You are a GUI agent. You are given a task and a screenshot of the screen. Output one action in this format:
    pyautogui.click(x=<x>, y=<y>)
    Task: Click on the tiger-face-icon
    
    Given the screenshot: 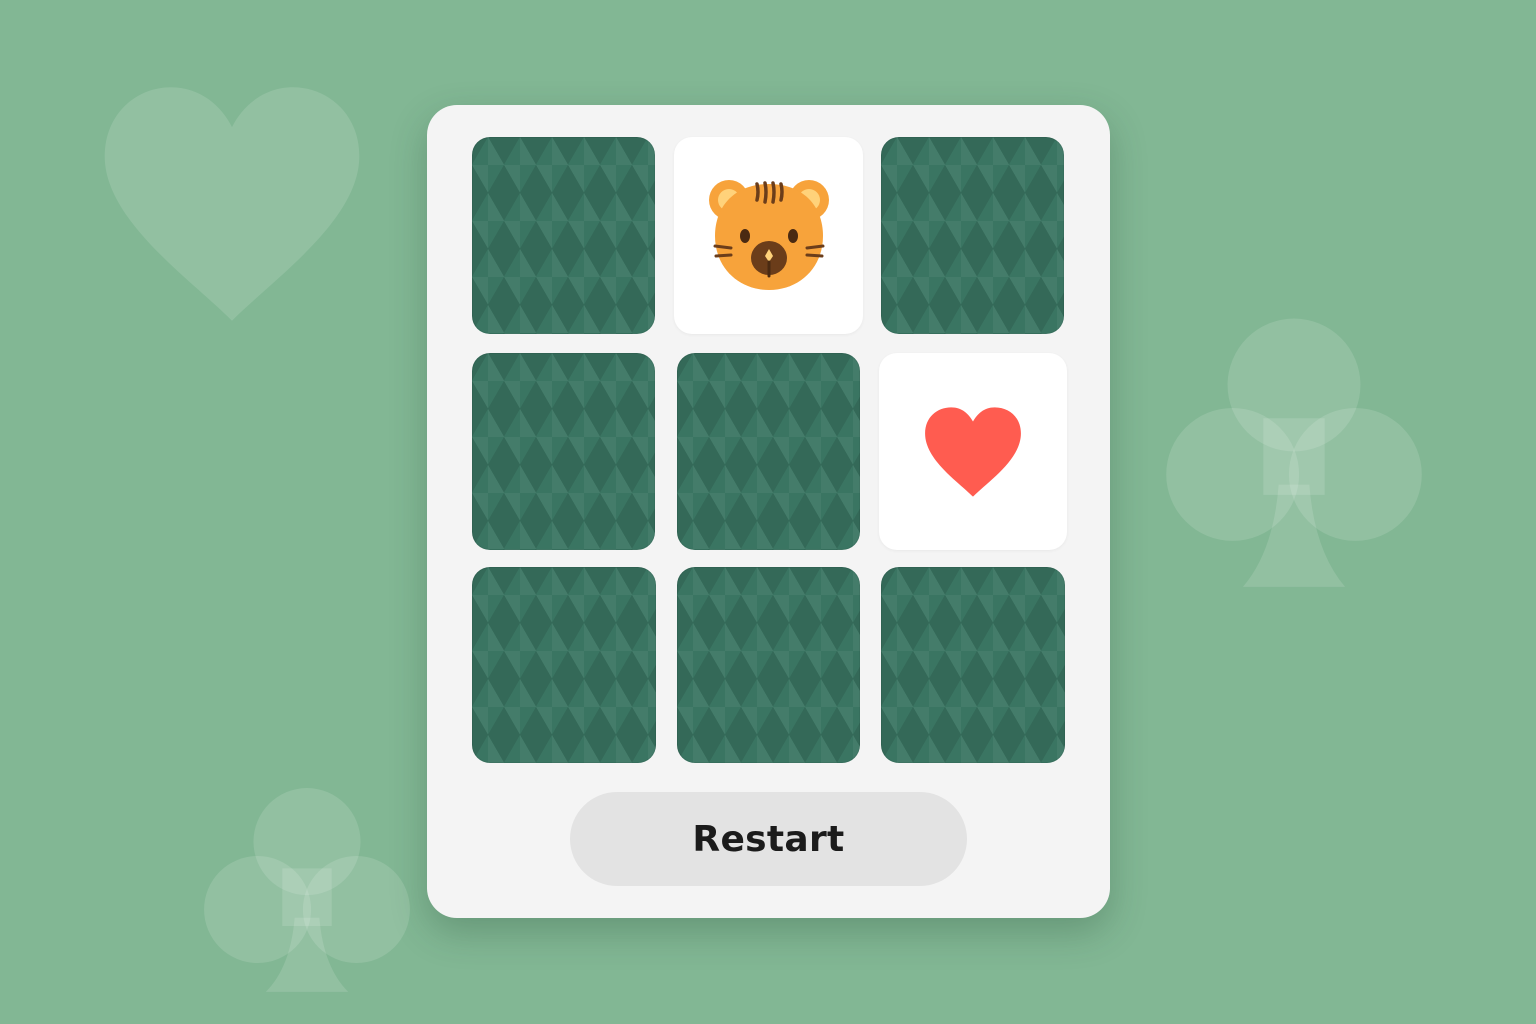 What is the action you would take?
    pyautogui.click(x=768, y=234)
    